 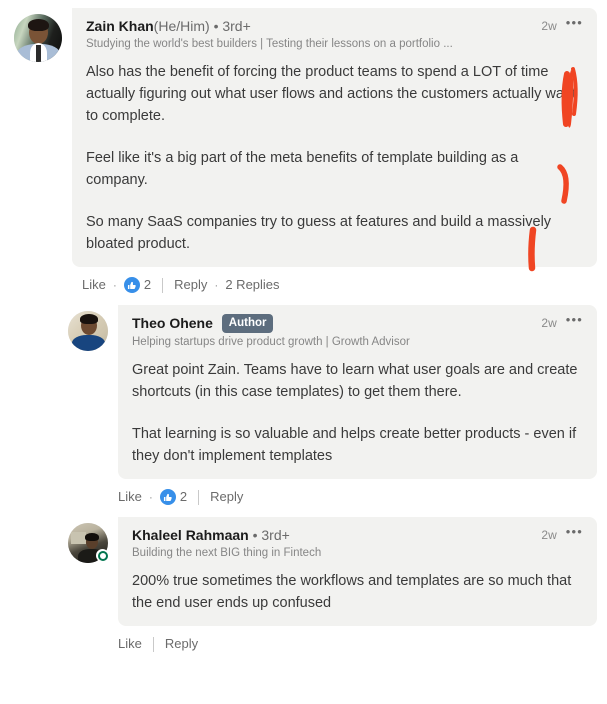 I want to click on commenter-headline: Building the next BIG thing in Fintech, so click(x=227, y=553).